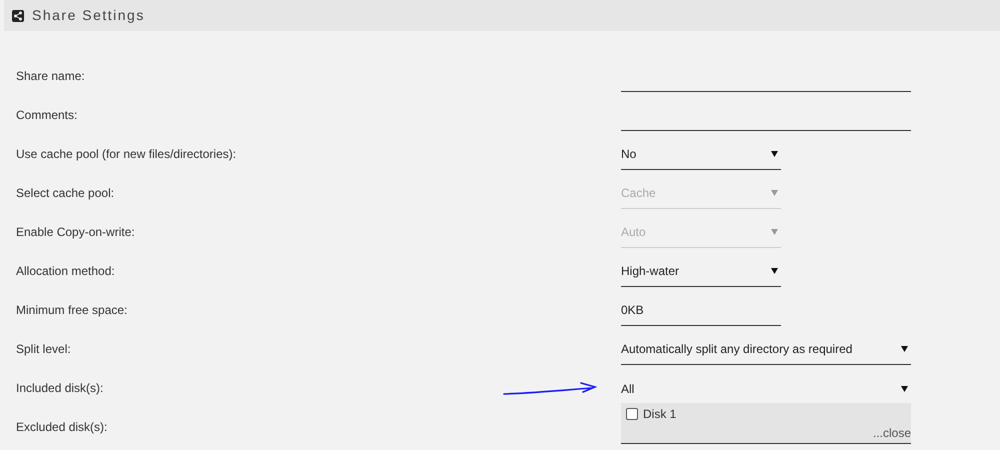  What do you see at coordinates (46, 115) in the screenshot?
I see `field-label: Comments:` at bounding box center [46, 115].